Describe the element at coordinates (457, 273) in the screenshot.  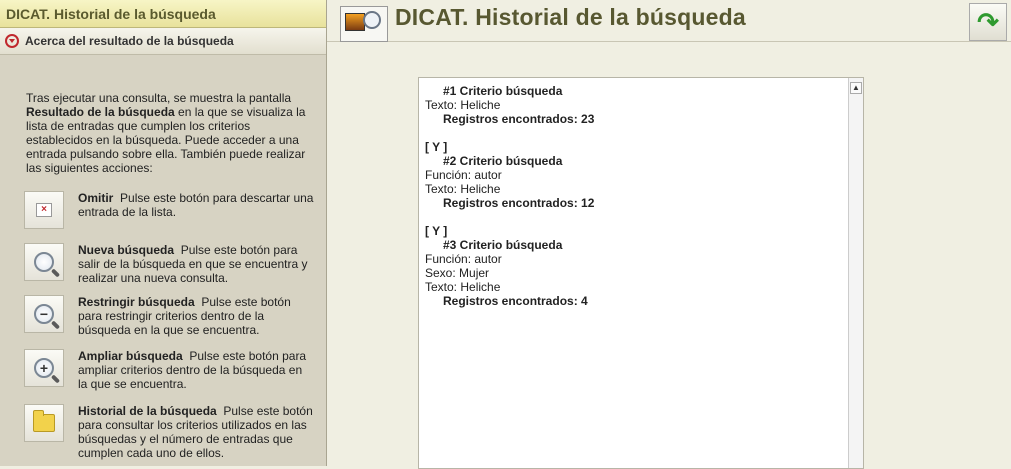
I see `criterion-line: Sexo: Mujer` at that location.